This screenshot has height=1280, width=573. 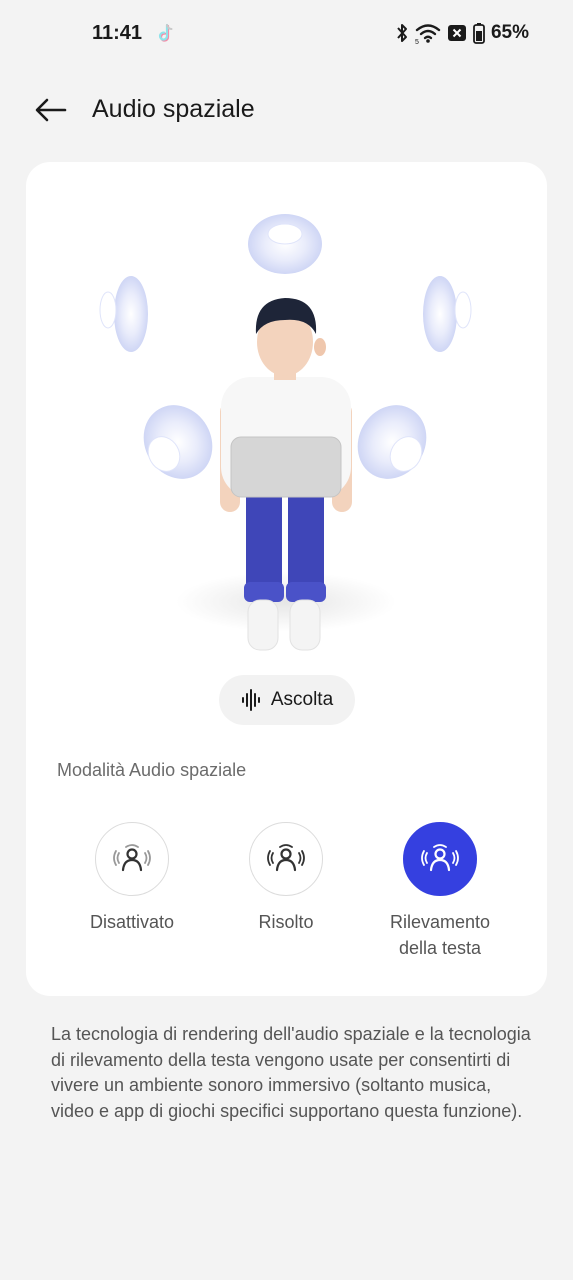 I want to click on speaker-top, so click(x=285, y=244).